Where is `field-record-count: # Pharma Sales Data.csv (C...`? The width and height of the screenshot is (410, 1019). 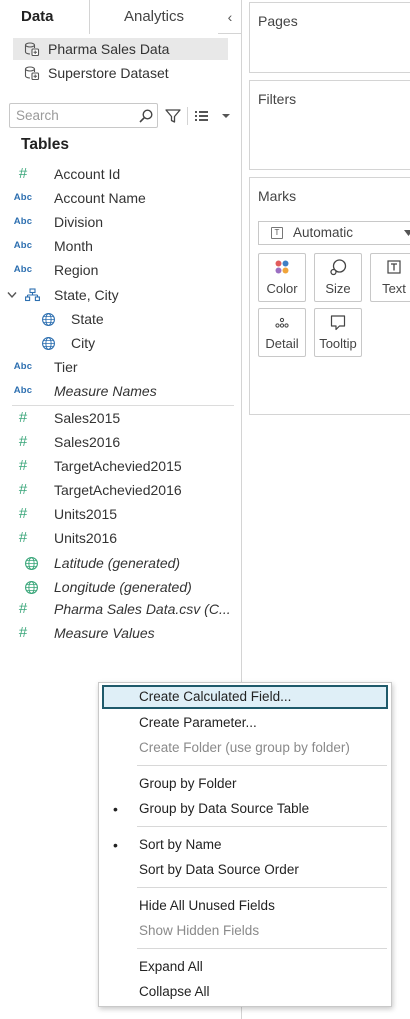 field-record-count: # Pharma Sales Data.csv (C... is located at coordinates (120, 609).